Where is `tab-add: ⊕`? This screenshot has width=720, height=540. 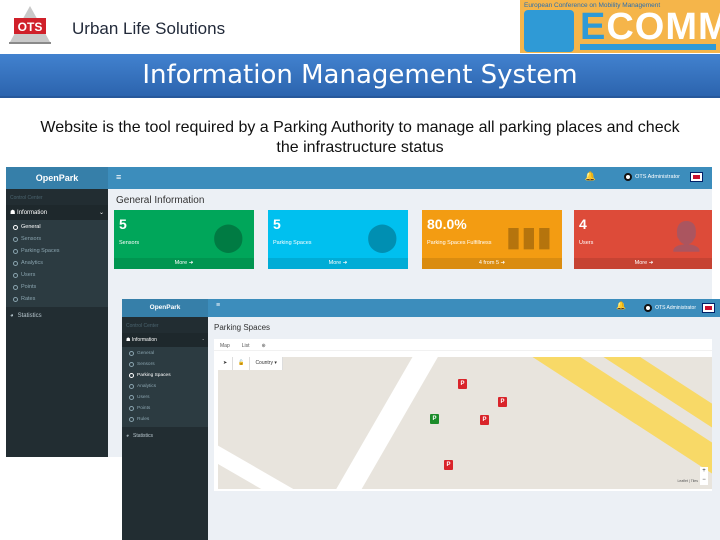
tab-add: ⊕ is located at coordinates (264, 346).